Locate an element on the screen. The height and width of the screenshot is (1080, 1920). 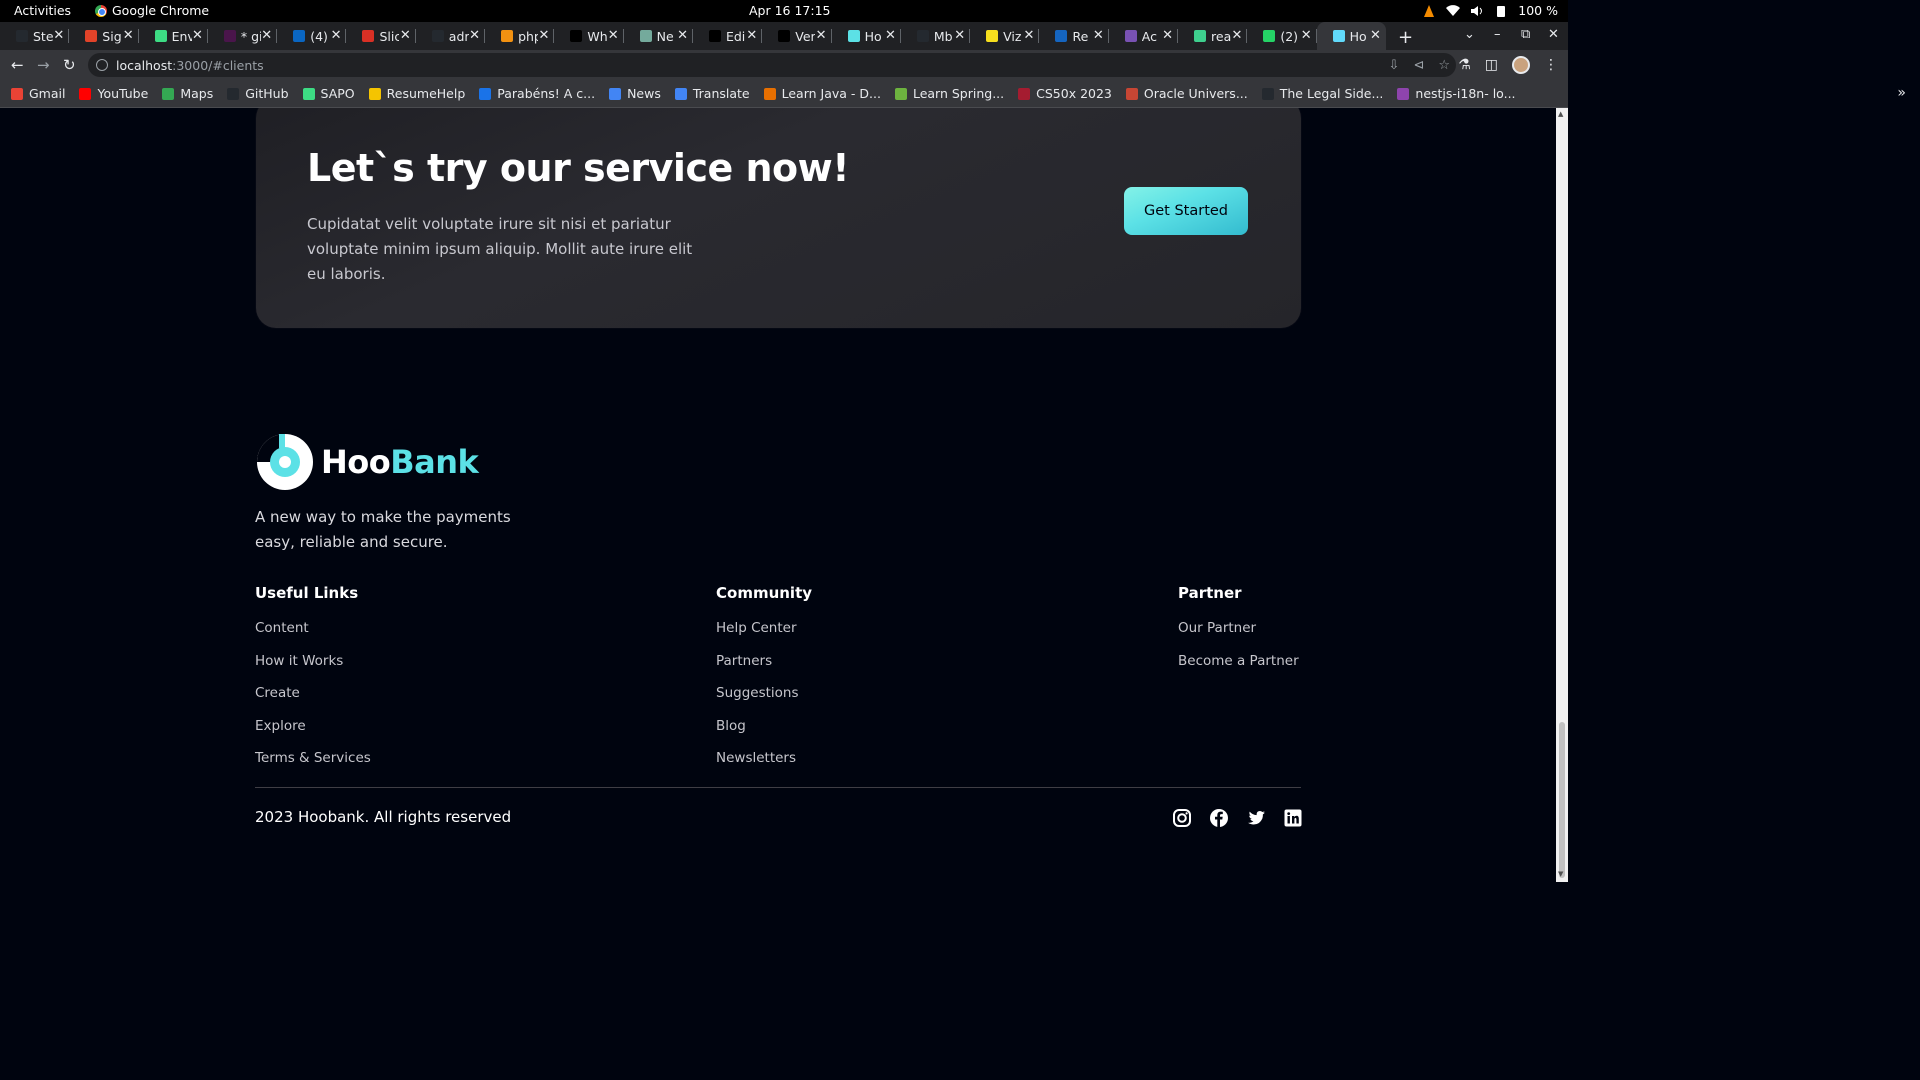
clock: Apr 16 17:15 is located at coordinates (790, 10).